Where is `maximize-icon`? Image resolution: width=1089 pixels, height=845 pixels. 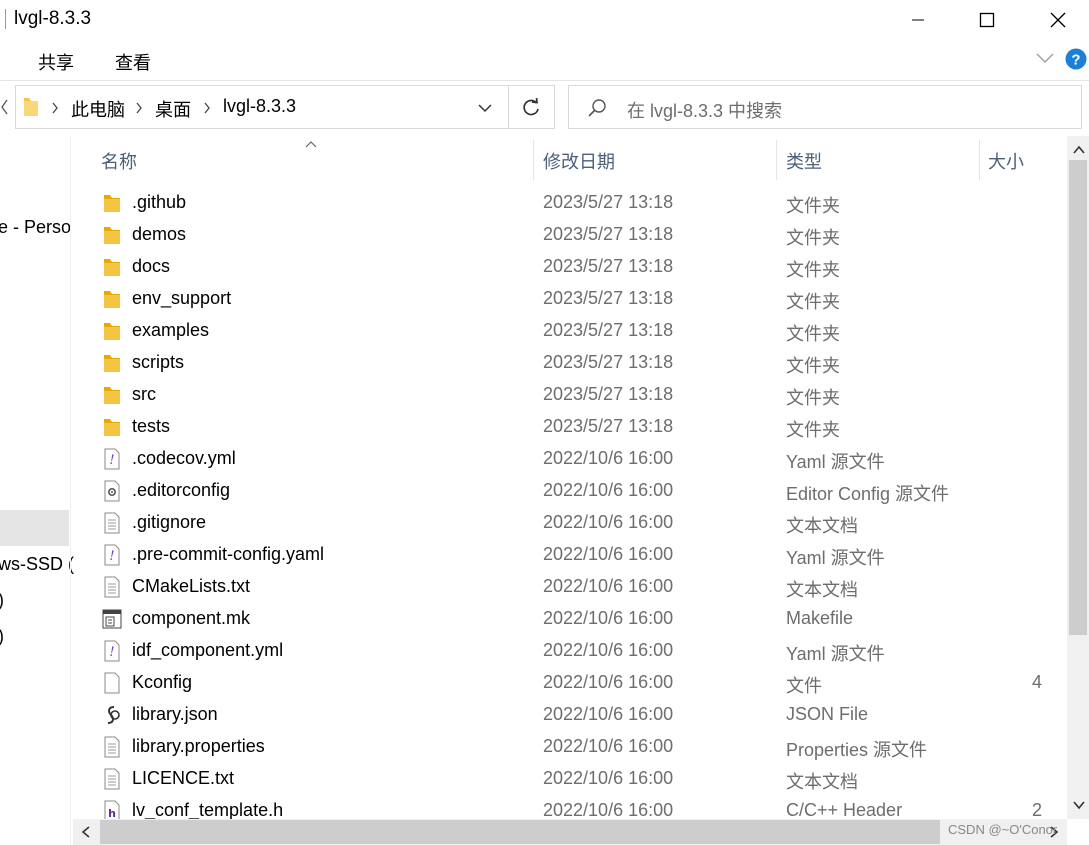 maximize-icon is located at coordinates (987, 20).